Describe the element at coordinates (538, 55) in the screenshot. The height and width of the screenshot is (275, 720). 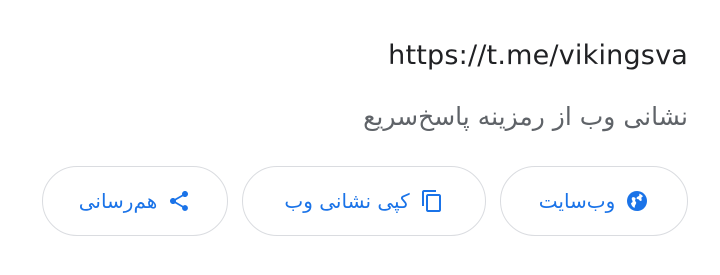
I see `detected-url: https://t.me/vikingsva` at that location.